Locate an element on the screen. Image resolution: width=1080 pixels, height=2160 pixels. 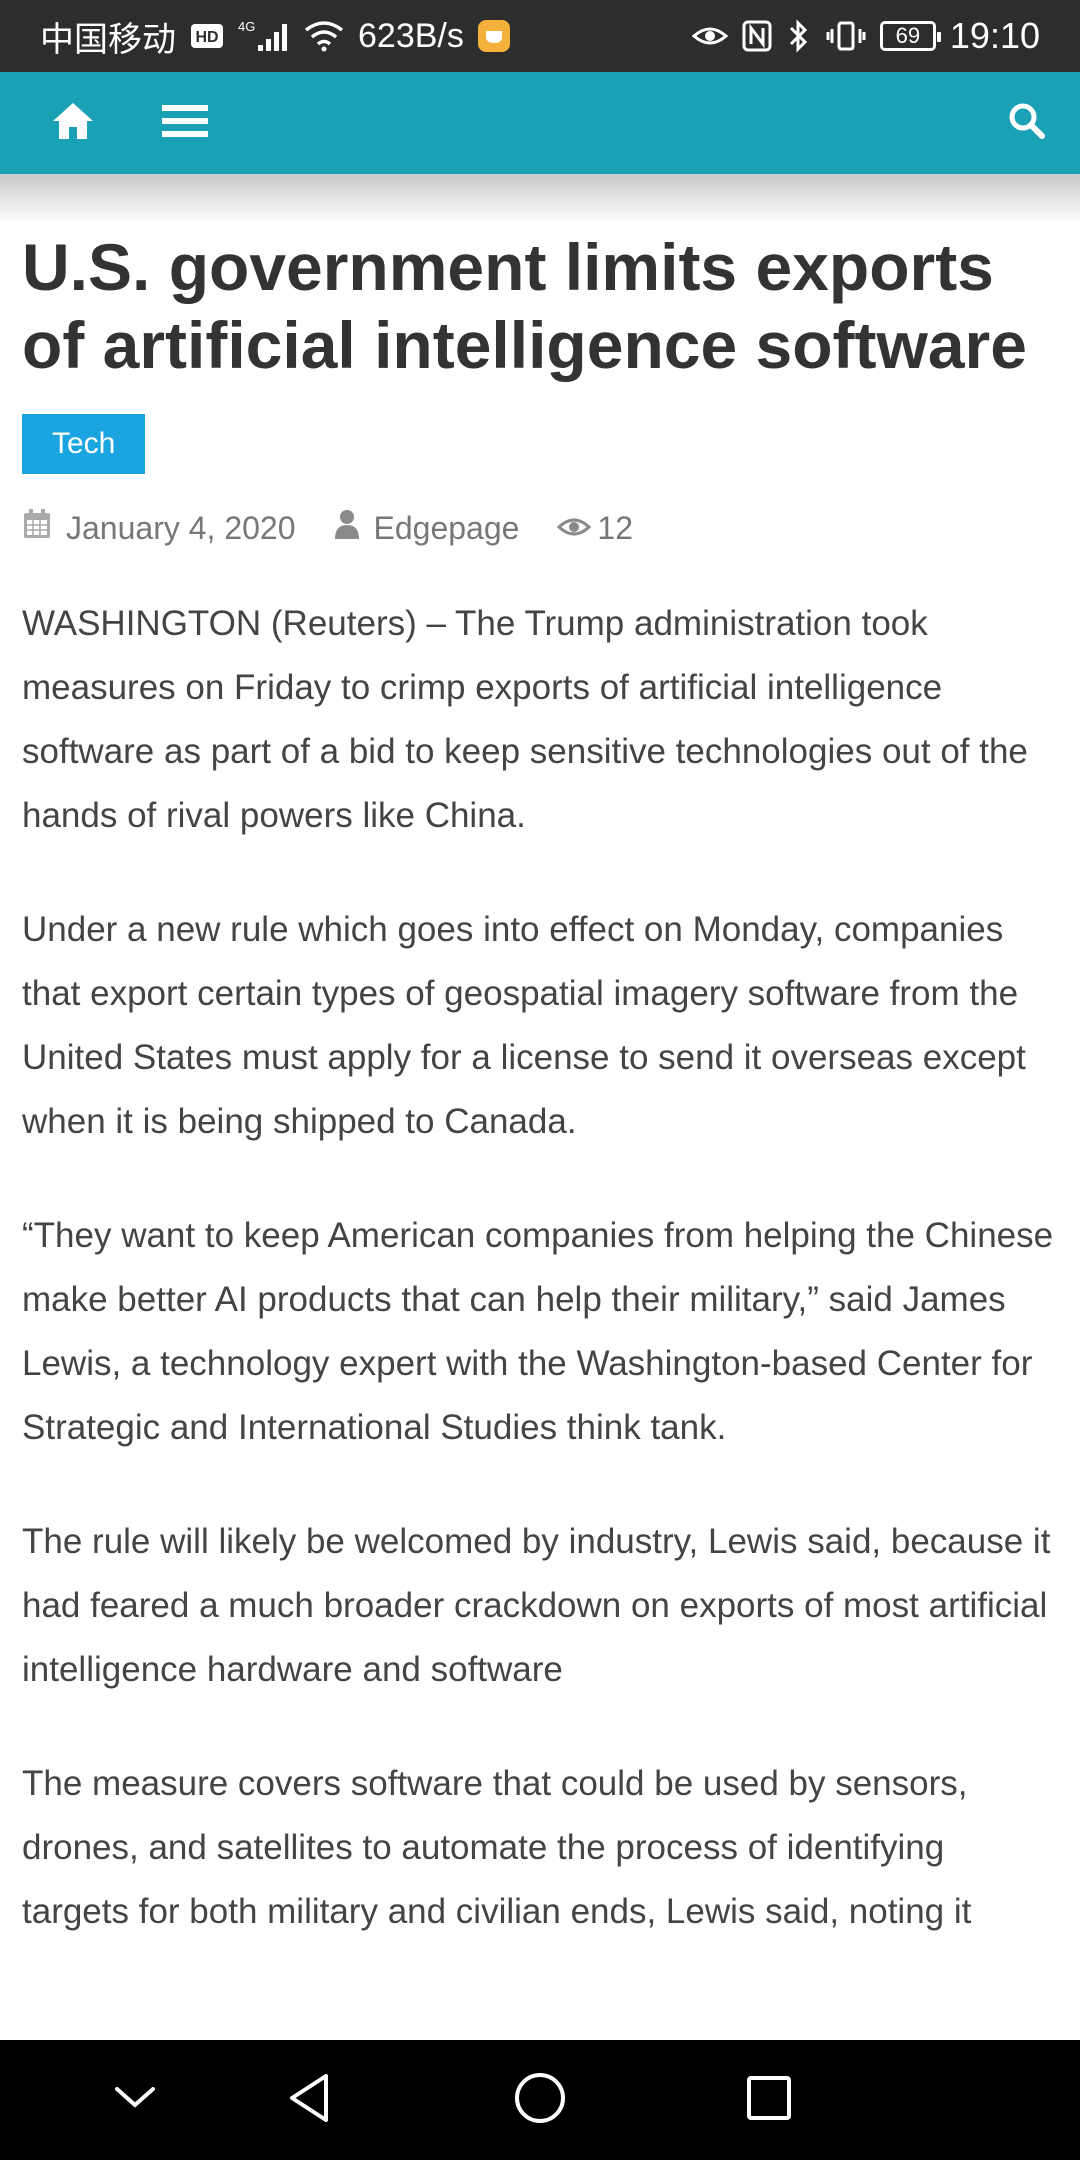
battery-indicator: 69 is located at coordinates (910, 36).